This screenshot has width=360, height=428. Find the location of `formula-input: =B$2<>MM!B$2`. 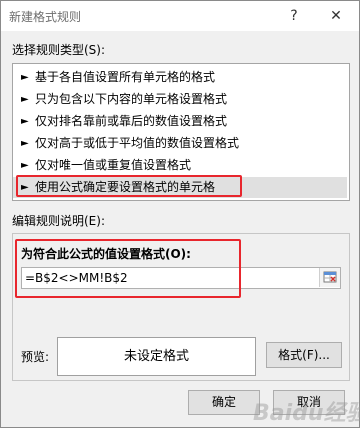

formula-input: =B$2<>MM!B$2 is located at coordinates (181, 278).